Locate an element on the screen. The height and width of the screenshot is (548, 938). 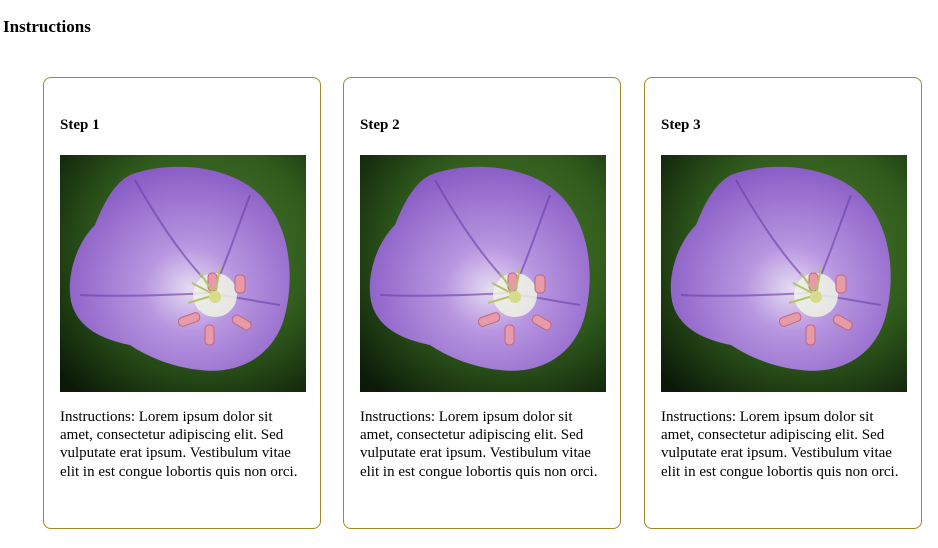
page-title: Instructions is located at coordinates (47, 26).